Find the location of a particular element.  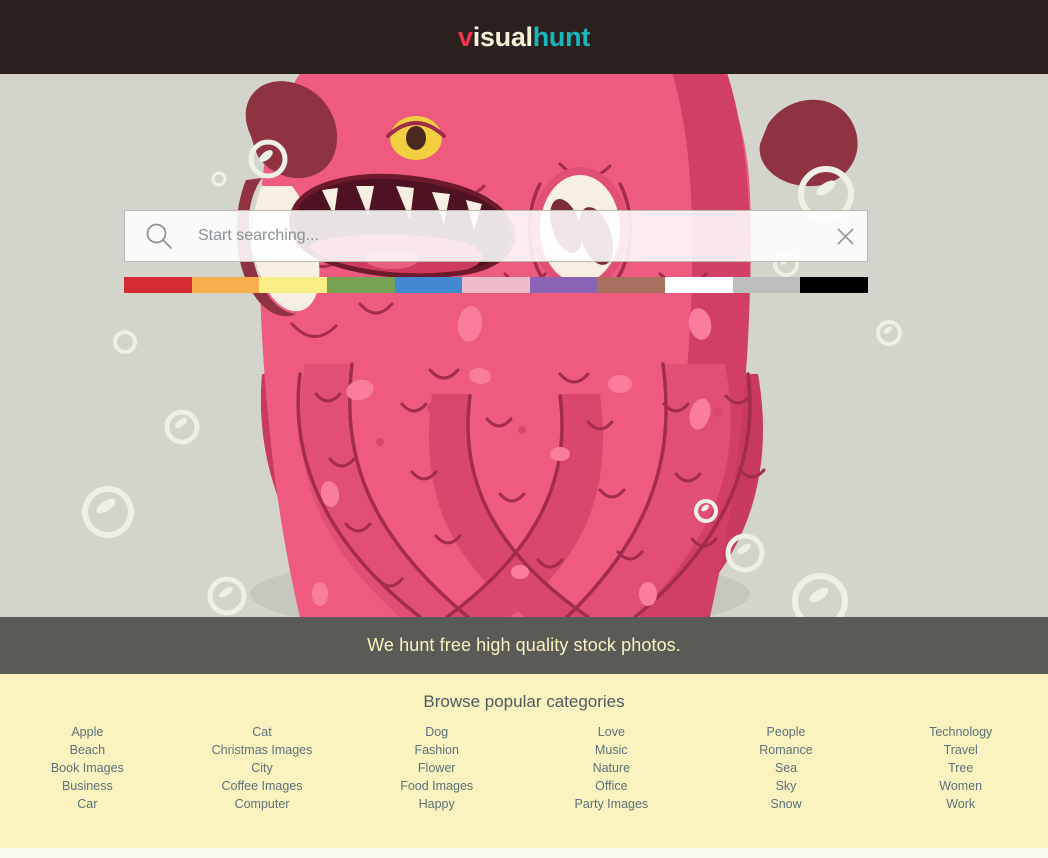

category-link-snow: Snow is located at coordinates (785, 804).